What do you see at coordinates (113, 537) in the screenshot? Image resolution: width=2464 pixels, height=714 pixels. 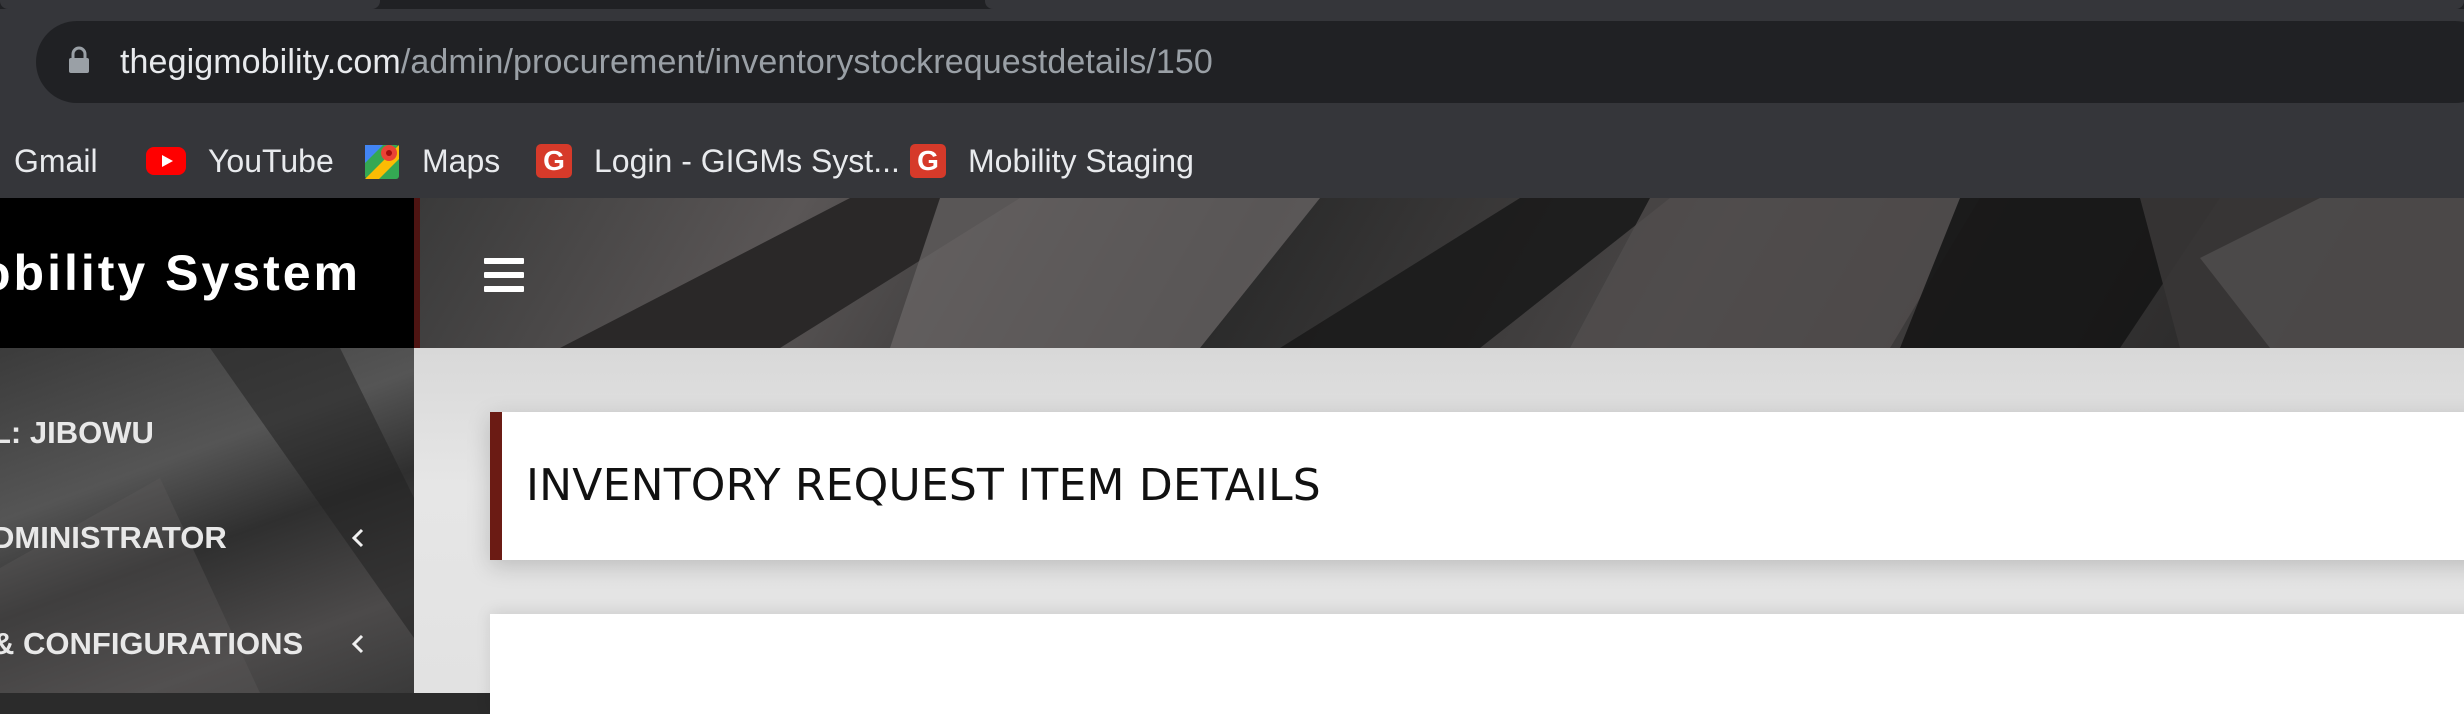 I see `sidebar-item-label: DMINISTRATOR` at bounding box center [113, 537].